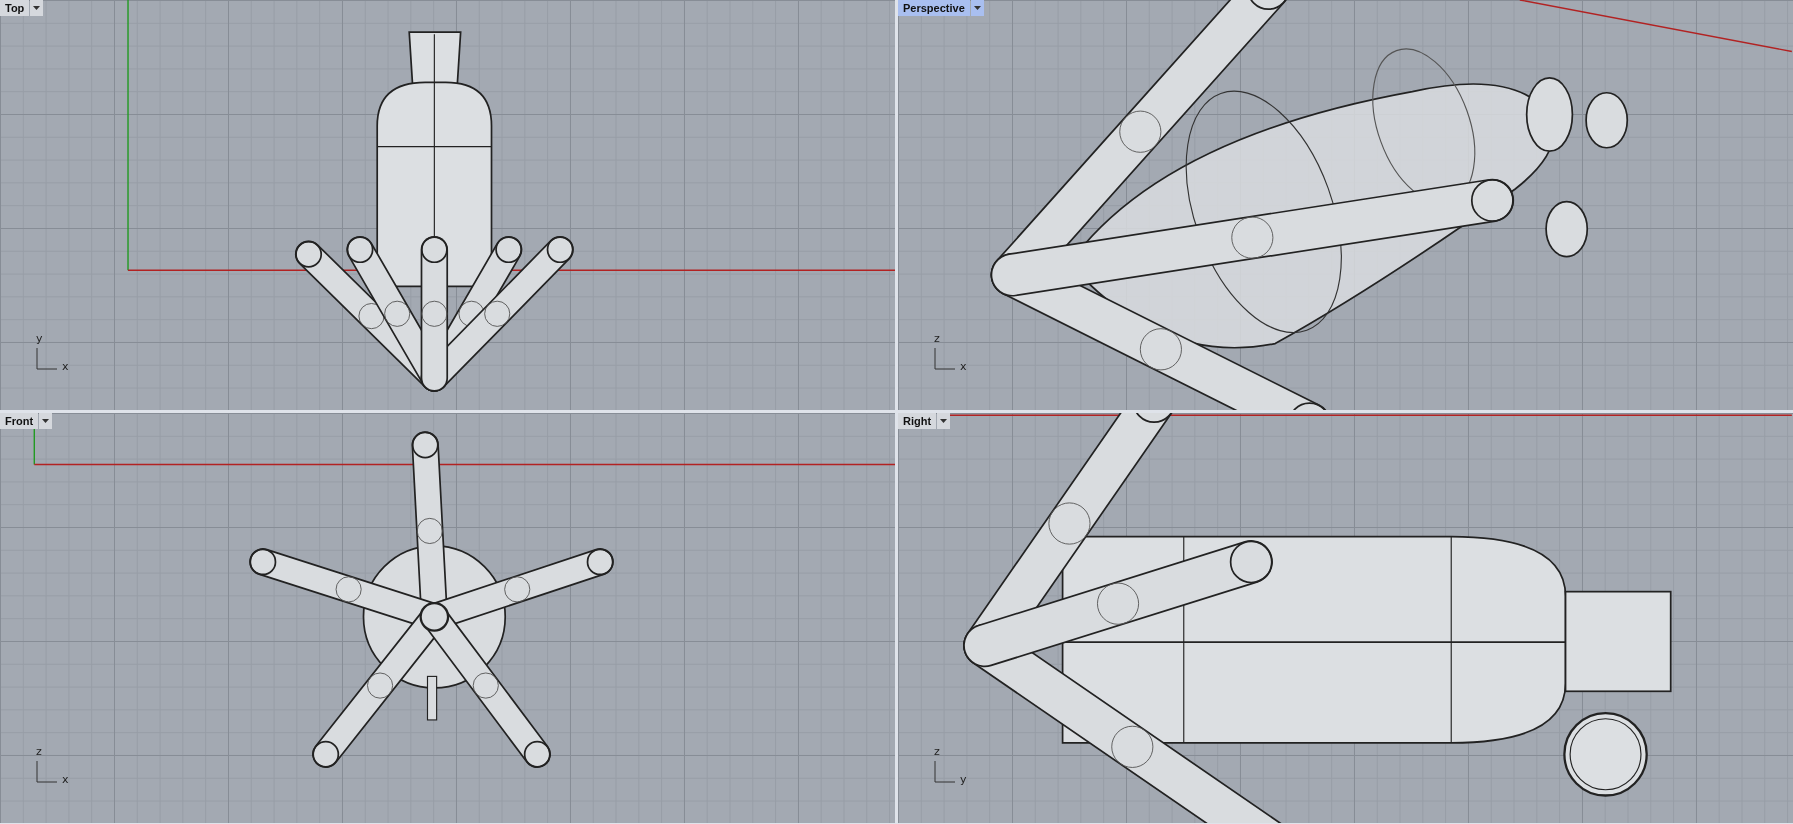 This screenshot has width=1793, height=824. Describe the element at coordinates (19, 421) in the screenshot. I see `viewport-tab: Front` at that location.